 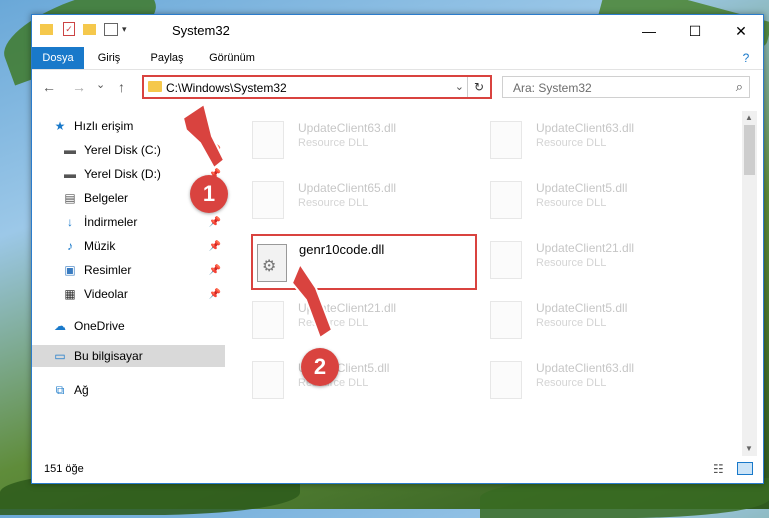 I want to click on step-badge-2: 2, so click(x=320, y=367).